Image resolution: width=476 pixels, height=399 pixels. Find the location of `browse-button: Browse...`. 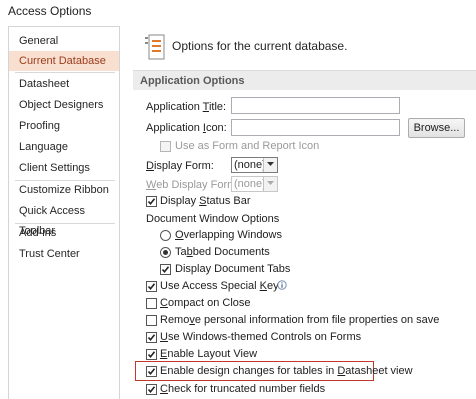

browse-button: Browse... is located at coordinates (436, 128).